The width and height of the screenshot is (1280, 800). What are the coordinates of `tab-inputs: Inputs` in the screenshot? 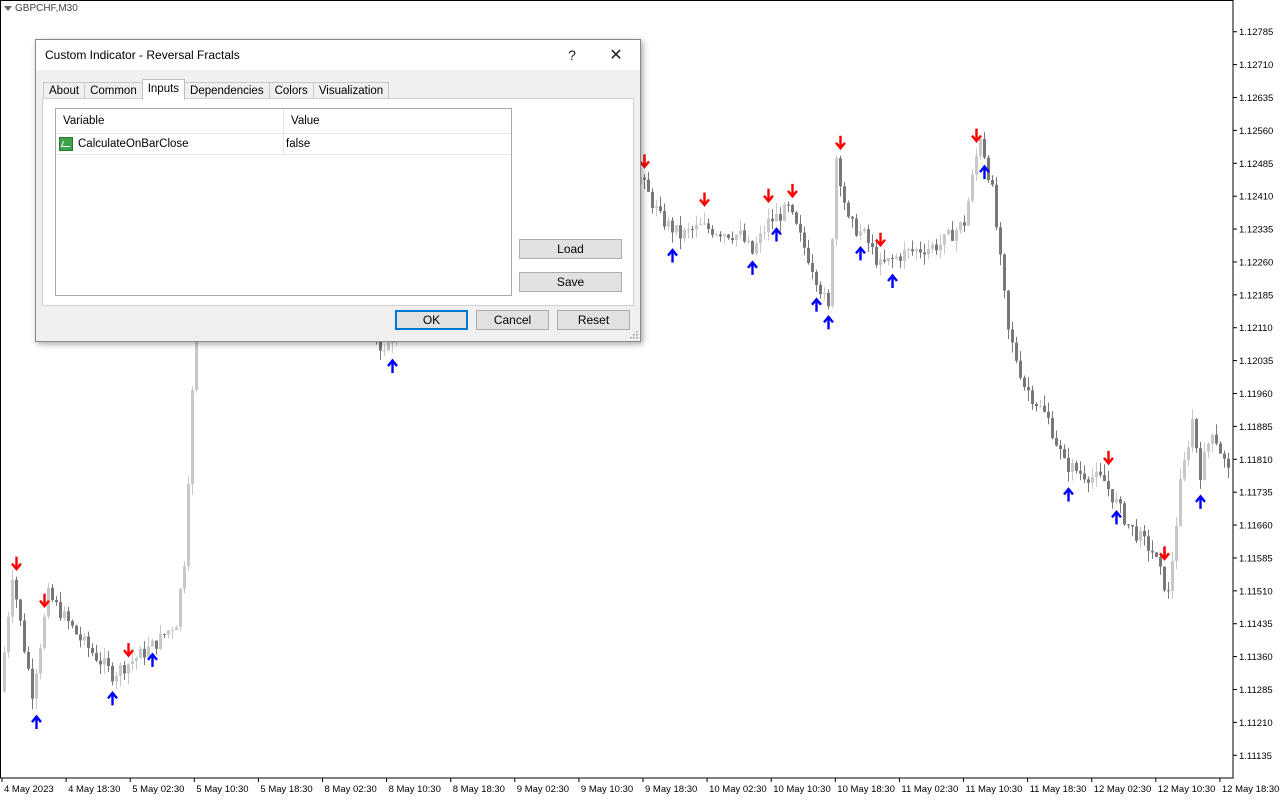 It's located at (163, 89).